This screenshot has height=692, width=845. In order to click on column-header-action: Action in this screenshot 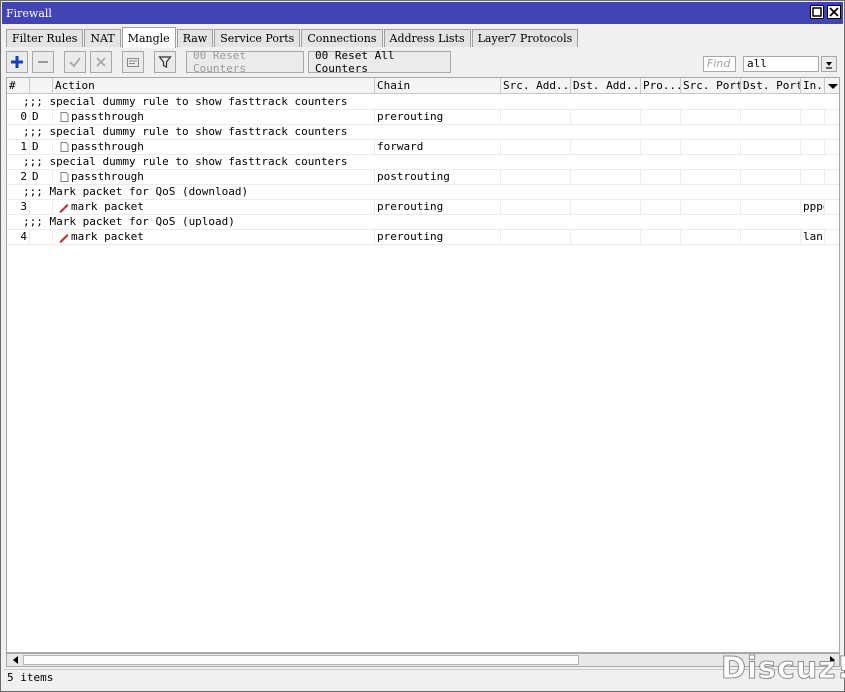, I will do `click(214, 86)`.